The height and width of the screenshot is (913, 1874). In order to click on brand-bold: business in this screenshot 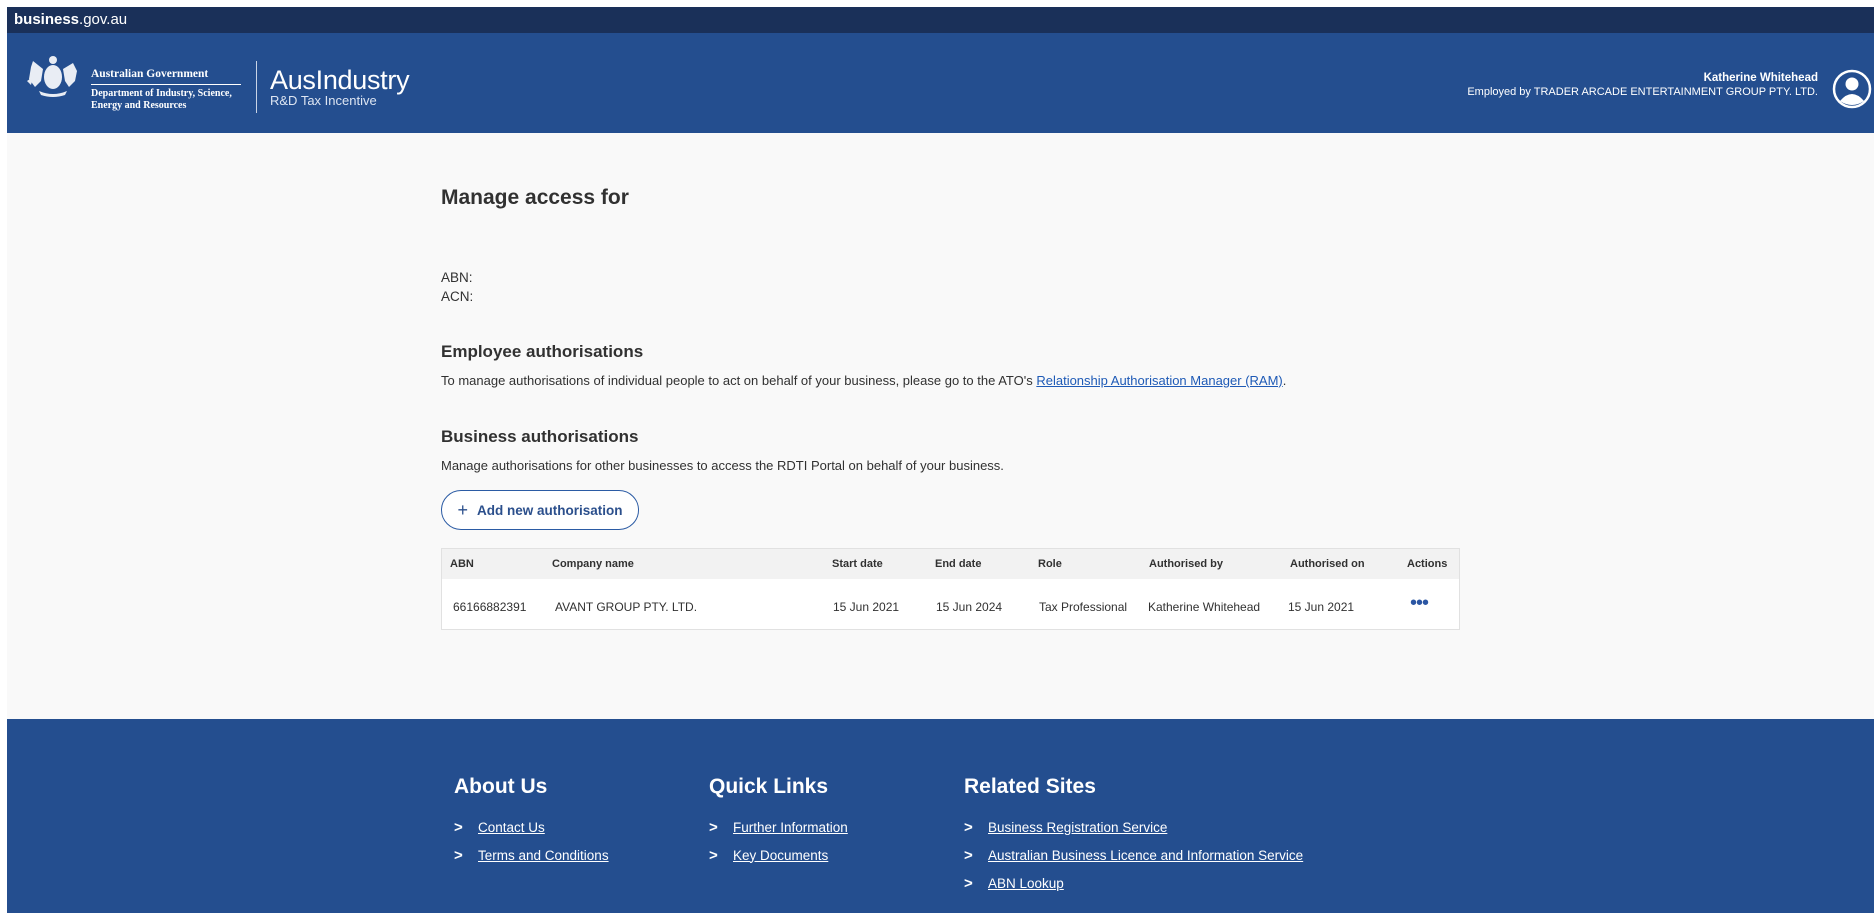, I will do `click(47, 19)`.